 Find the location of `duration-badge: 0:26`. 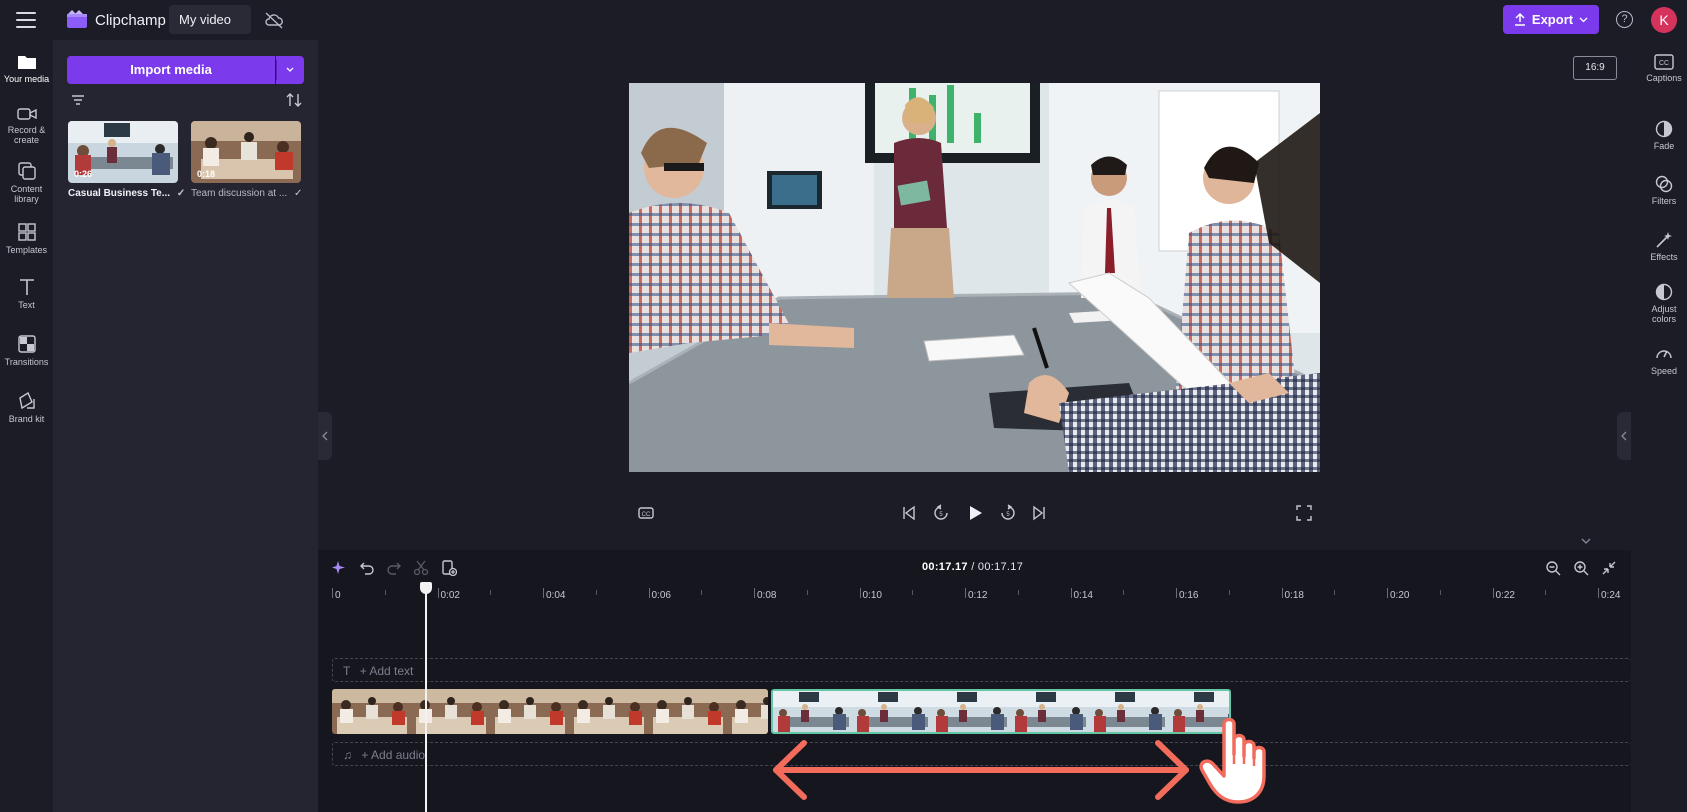

duration-badge: 0:26 is located at coordinates (83, 174).